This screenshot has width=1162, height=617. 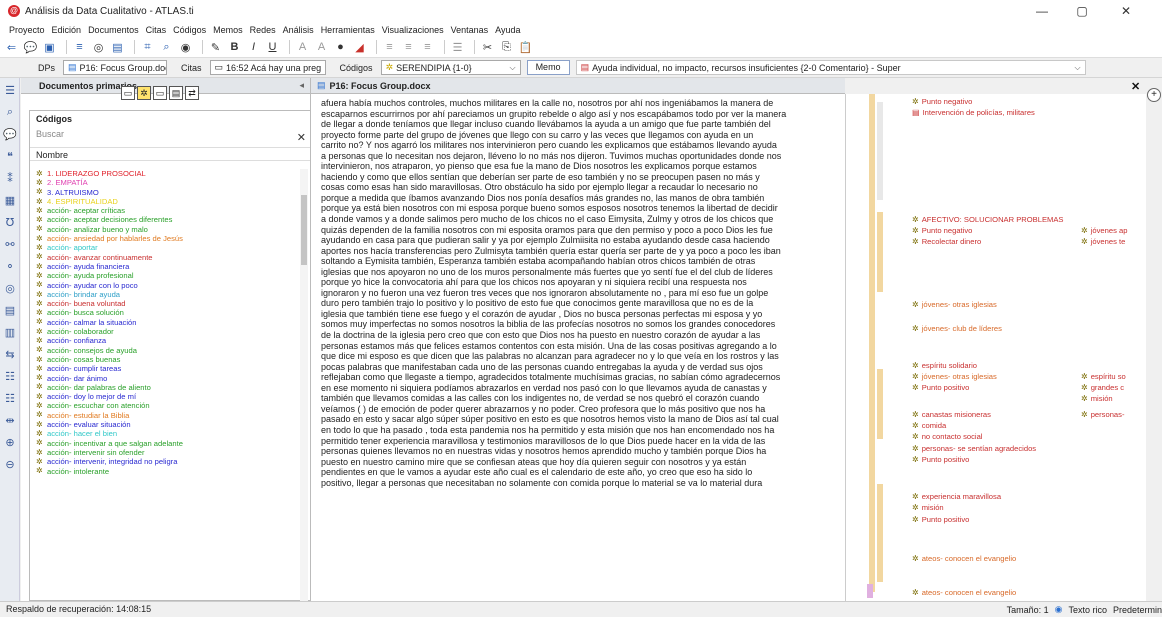 What do you see at coordinates (10, 178) in the screenshot?
I see `transcript-icon: ⁑` at bounding box center [10, 178].